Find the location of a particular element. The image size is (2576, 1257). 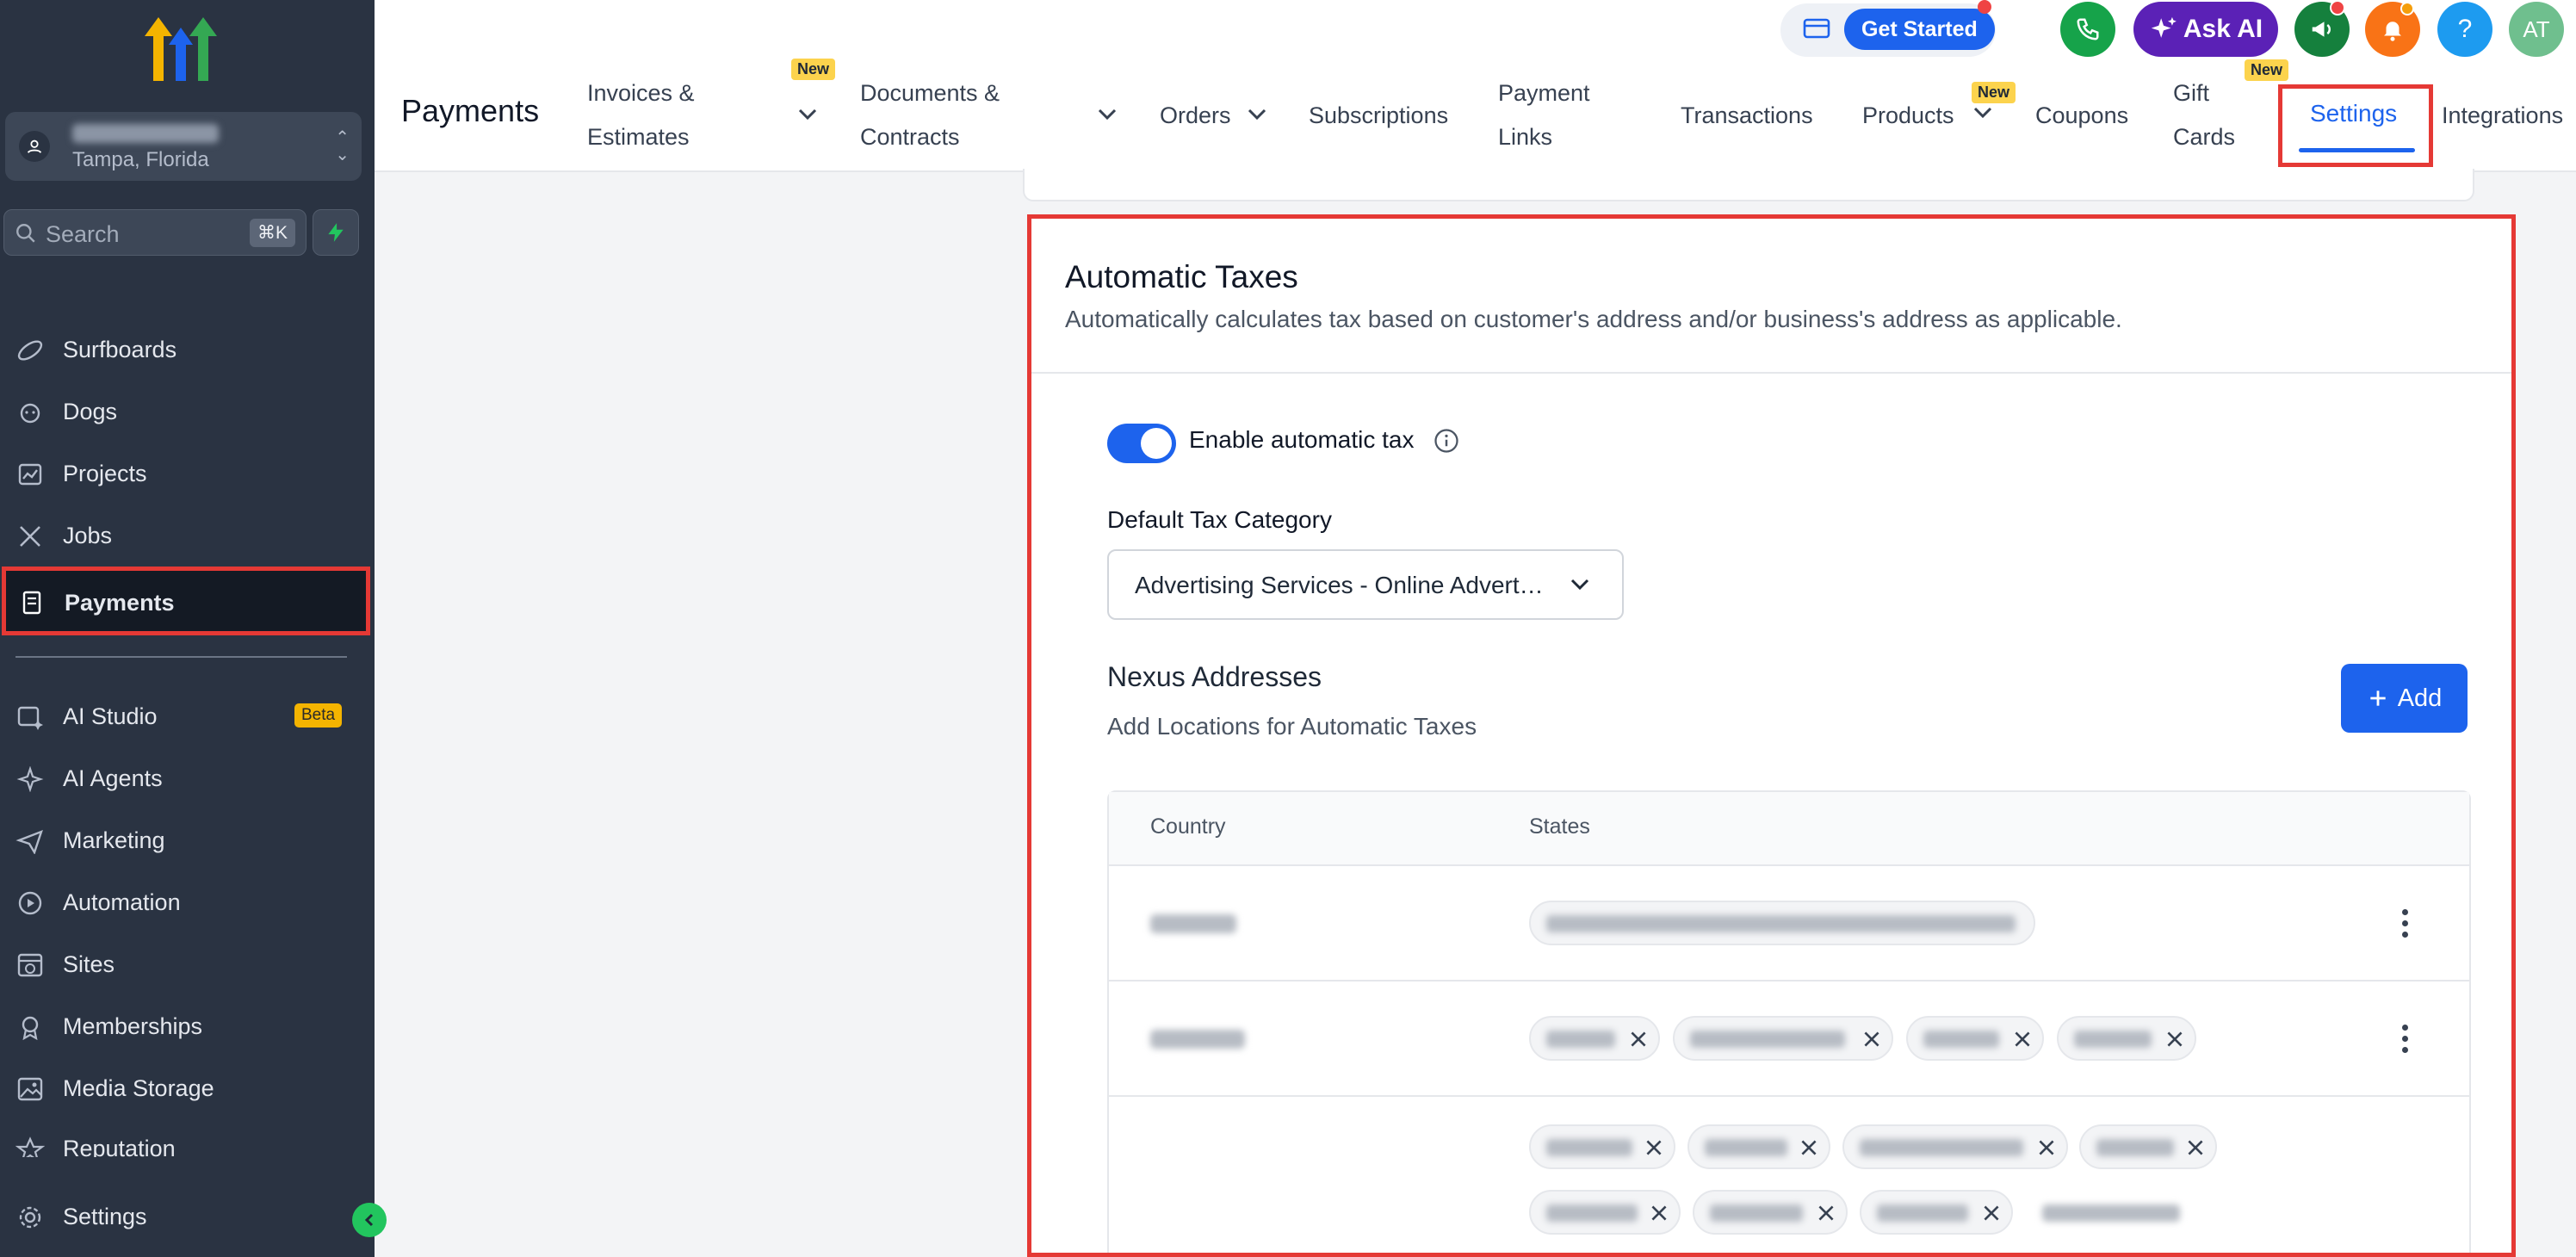

tab-label: Integrations is located at coordinates (2503, 115).